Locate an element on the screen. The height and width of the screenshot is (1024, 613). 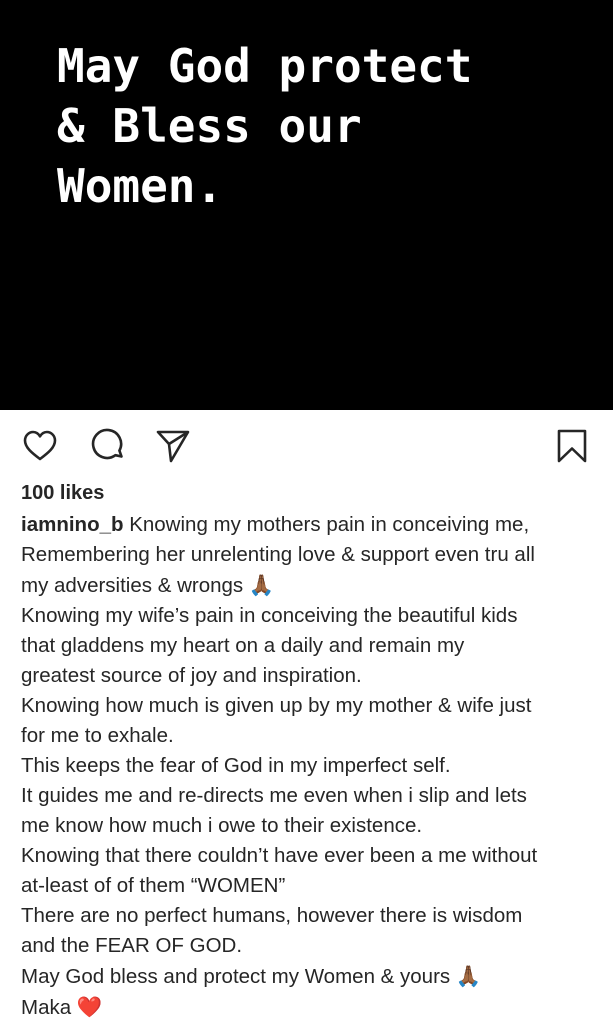
speech-bubble-icon is located at coordinates (108, 446).